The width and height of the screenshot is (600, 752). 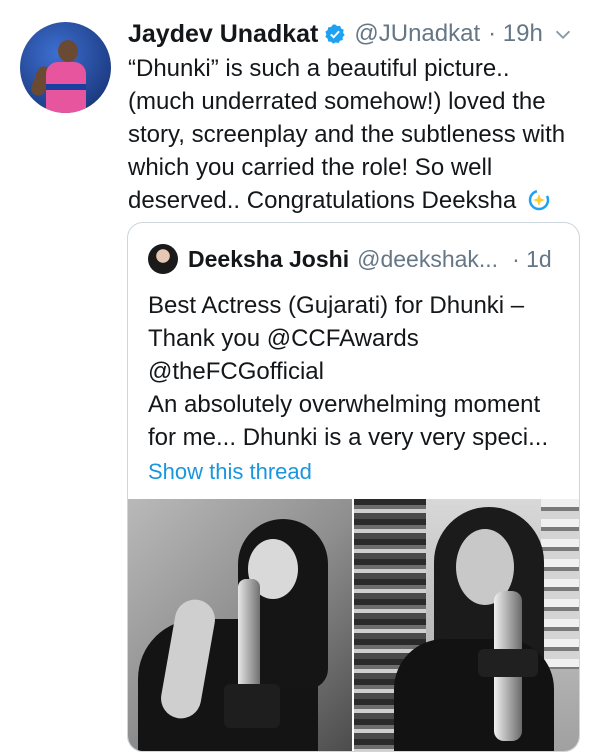 What do you see at coordinates (236, 371) in the screenshot?
I see `quoted-line: @theFCGofficial` at bounding box center [236, 371].